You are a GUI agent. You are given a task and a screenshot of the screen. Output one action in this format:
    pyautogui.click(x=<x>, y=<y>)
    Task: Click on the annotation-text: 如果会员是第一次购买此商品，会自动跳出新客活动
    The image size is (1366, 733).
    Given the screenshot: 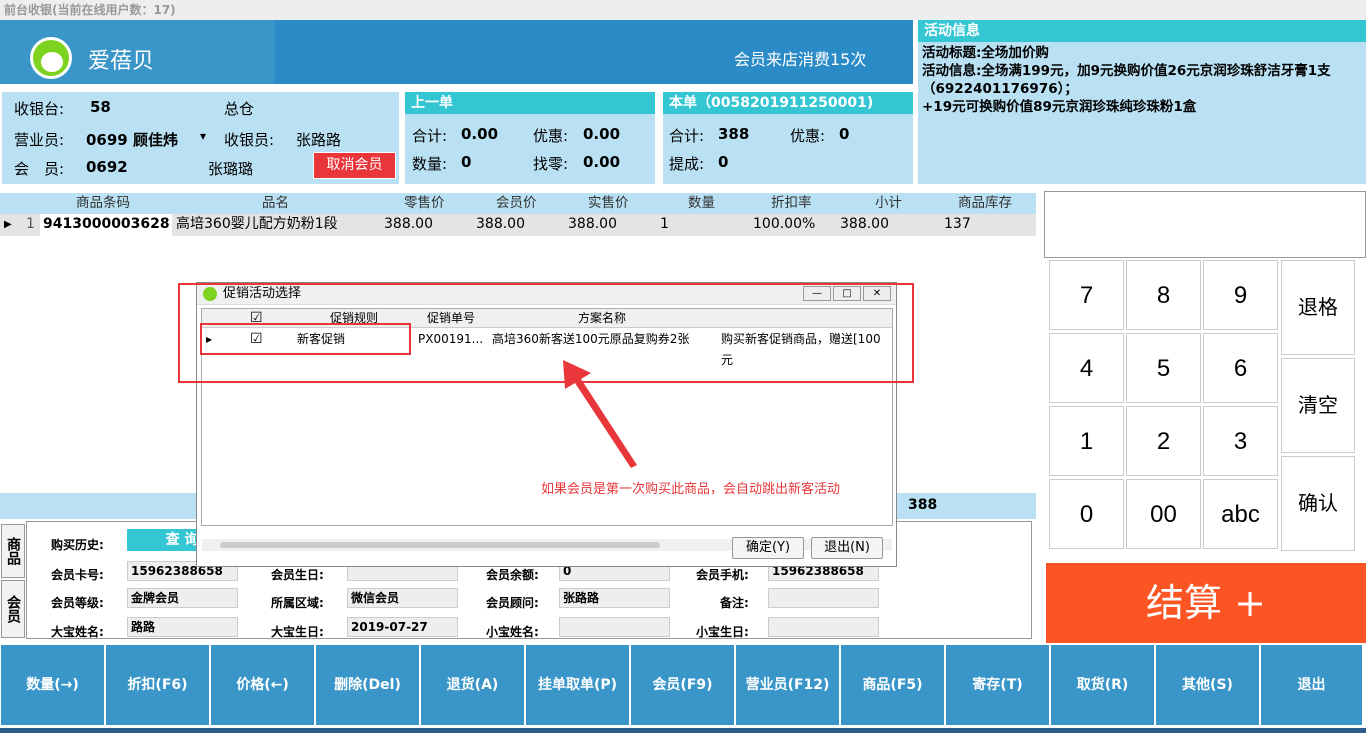 What is the action you would take?
    pyautogui.click(x=691, y=489)
    